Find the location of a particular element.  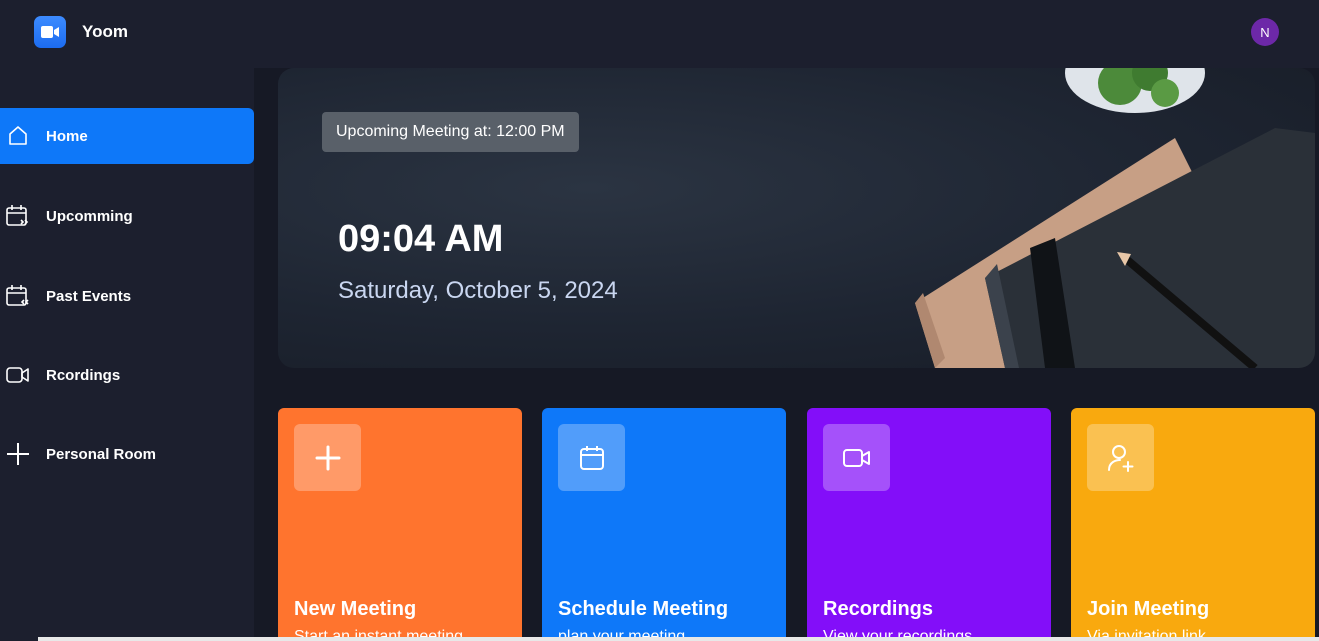

sidebar-item-label: Home is located at coordinates (67, 136).